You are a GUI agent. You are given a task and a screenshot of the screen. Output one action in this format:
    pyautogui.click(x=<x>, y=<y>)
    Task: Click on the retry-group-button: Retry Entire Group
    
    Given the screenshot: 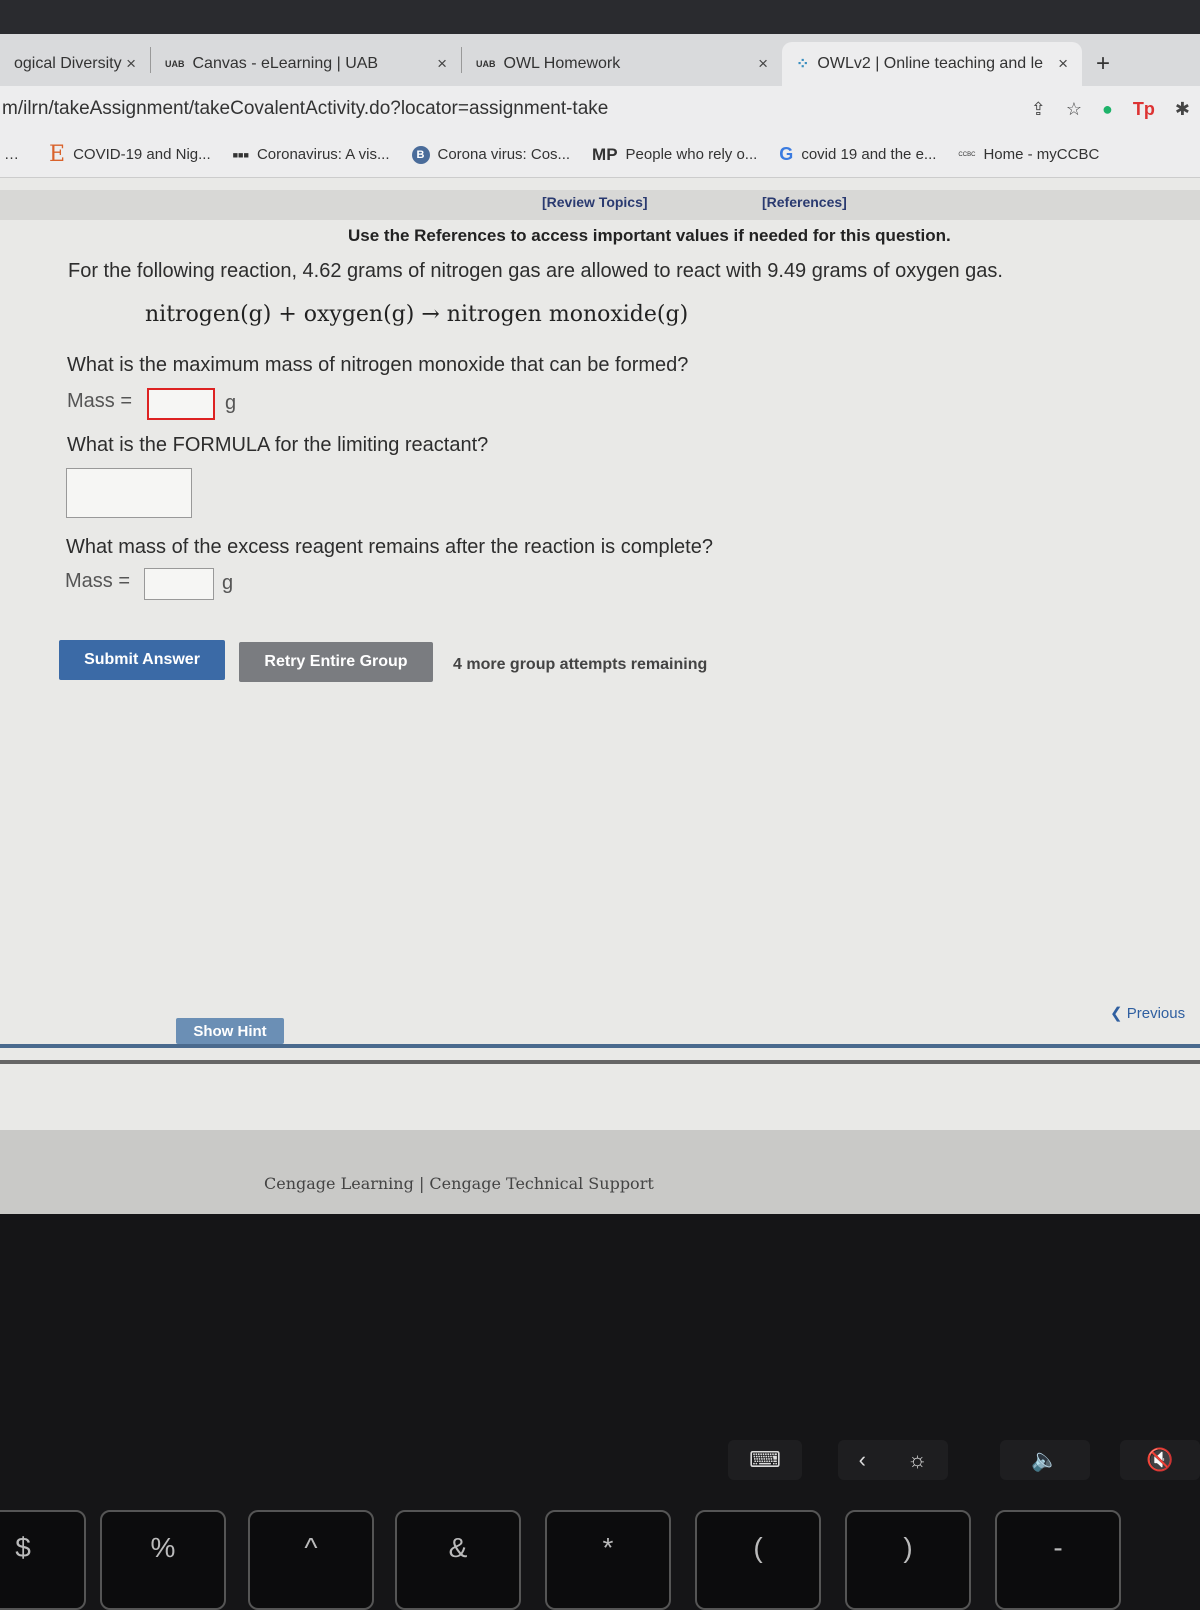 What is the action you would take?
    pyautogui.click(x=336, y=662)
    